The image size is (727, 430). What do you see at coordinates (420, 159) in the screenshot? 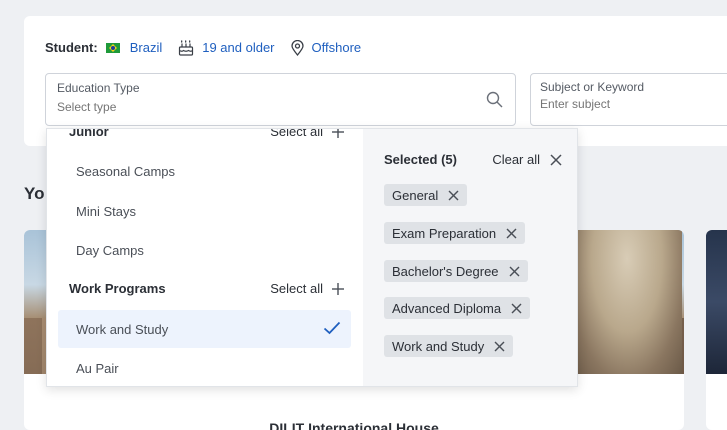
I see `selected-count: Selected (5)` at bounding box center [420, 159].